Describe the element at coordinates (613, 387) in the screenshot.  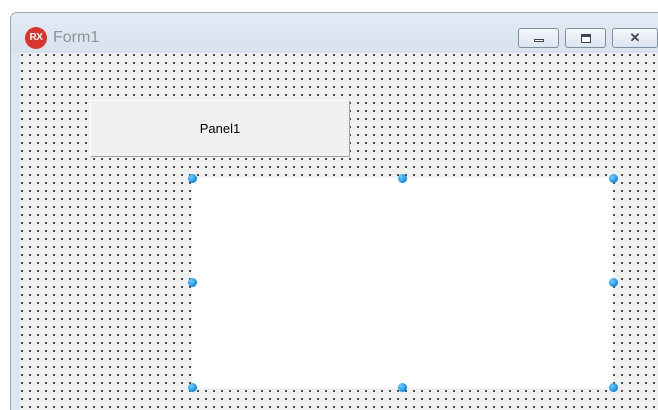
I see `resize-handle-bottom-right` at that location.